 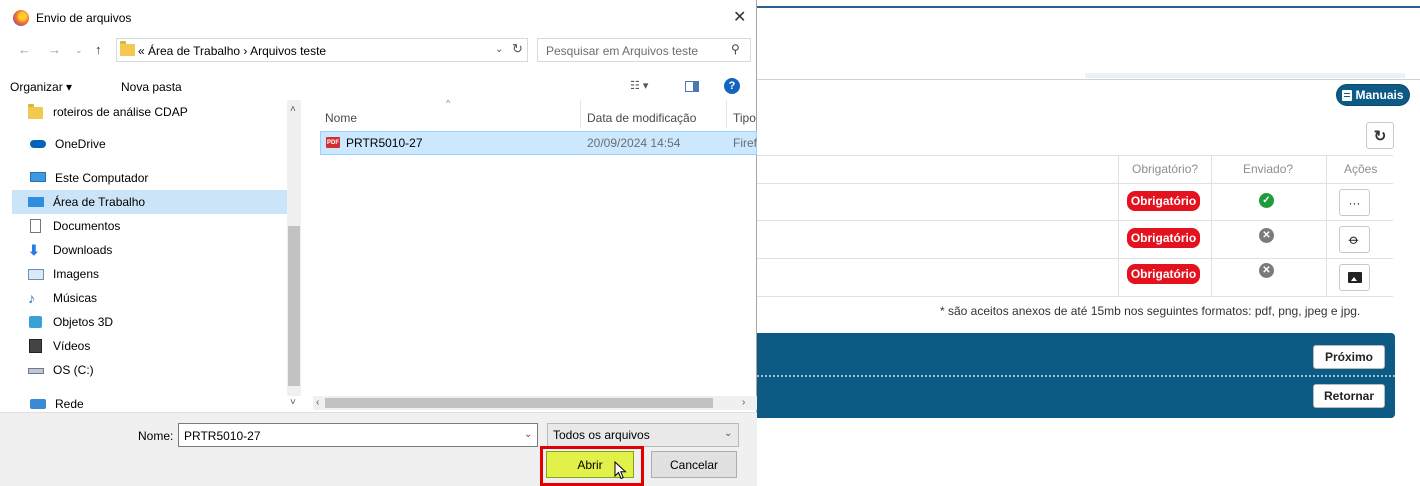 What do you see at coordinates (31, 298) in the screenshot?
I see `music-icon: ♪` at bounding box center [31, 298].